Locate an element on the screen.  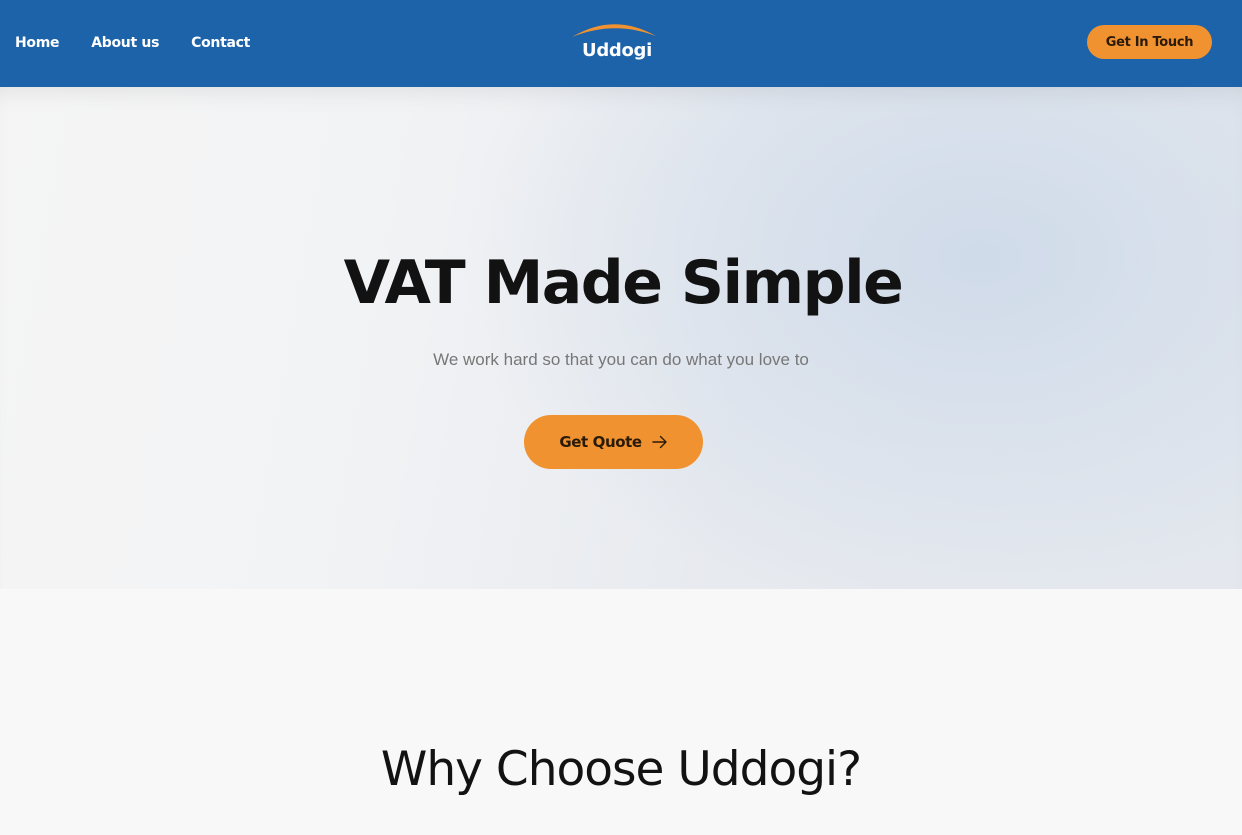
get-quote-button: Get Quote is located at coordinates (613, 442).